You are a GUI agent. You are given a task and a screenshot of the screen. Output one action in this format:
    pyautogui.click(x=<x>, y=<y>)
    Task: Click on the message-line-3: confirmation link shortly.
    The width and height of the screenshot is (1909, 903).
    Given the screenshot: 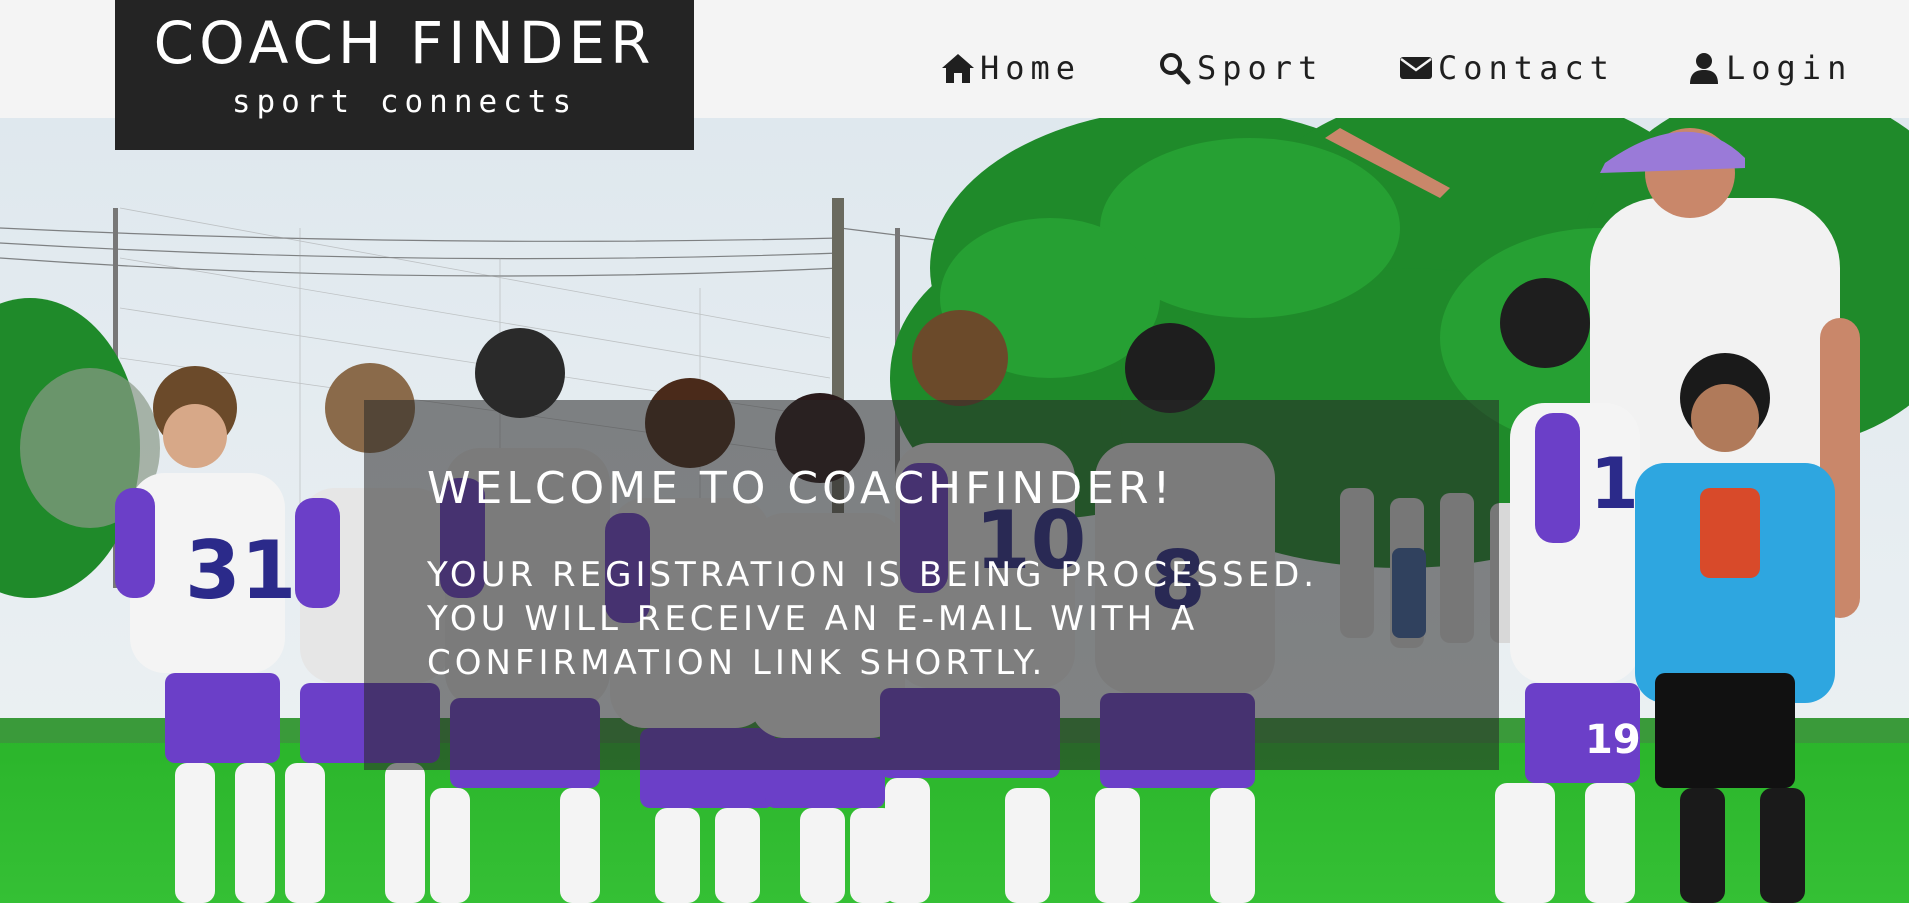 What is the action you would take?
    pyautogui.click(x=737, y=663)
    